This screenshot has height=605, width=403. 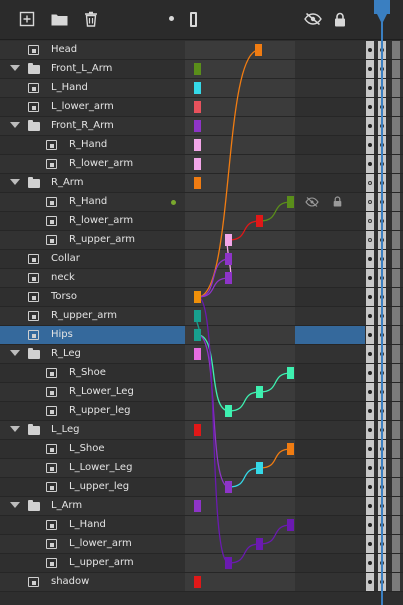 I want to click on layer-row: R_upper_leg, so click(x=201, y=411).